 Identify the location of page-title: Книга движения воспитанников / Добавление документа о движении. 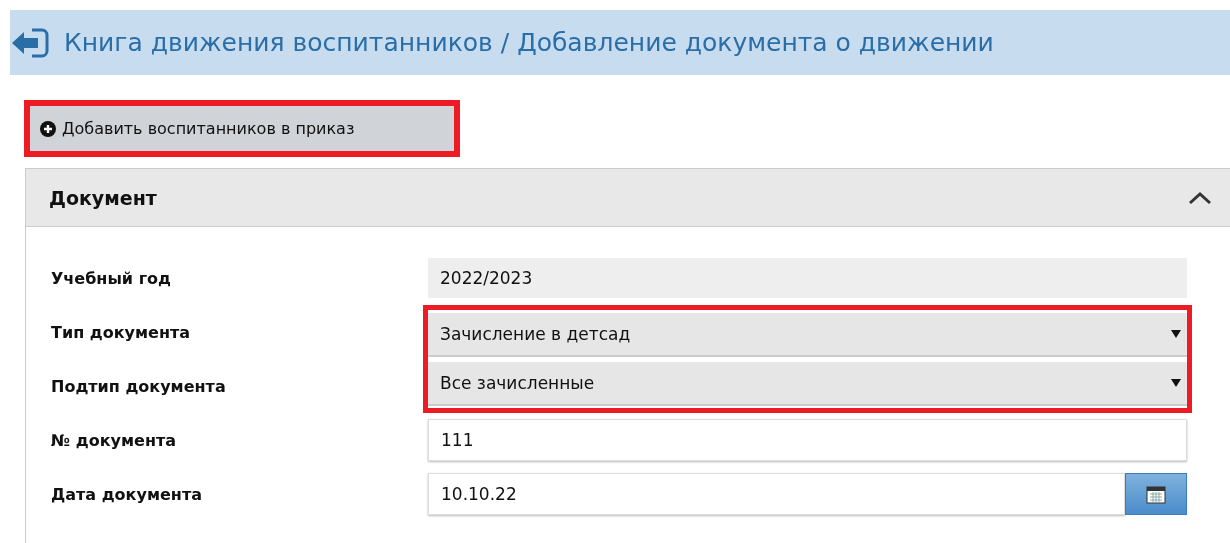
(529, 42).